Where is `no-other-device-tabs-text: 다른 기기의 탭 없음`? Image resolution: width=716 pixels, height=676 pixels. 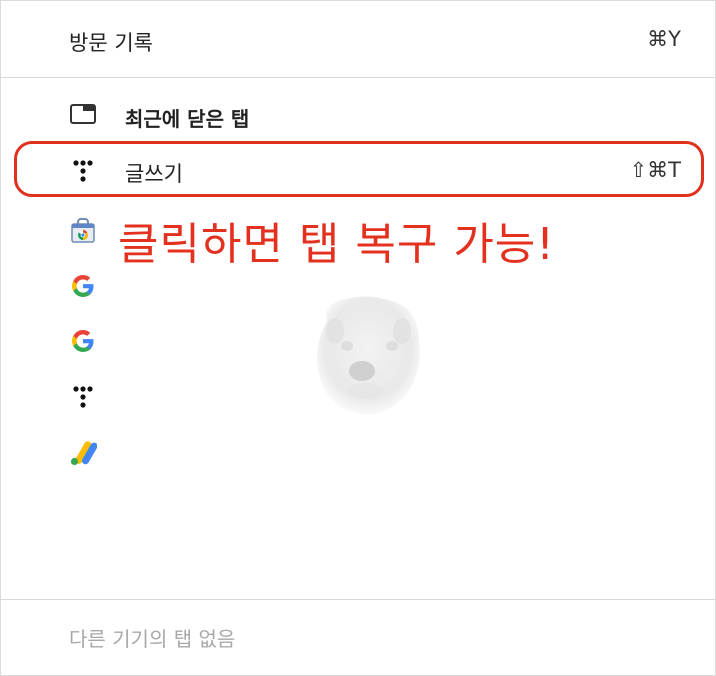 no-other-device-tabs-text: 다른 기기의 탭 없음 is located at coordinates (152, 639).